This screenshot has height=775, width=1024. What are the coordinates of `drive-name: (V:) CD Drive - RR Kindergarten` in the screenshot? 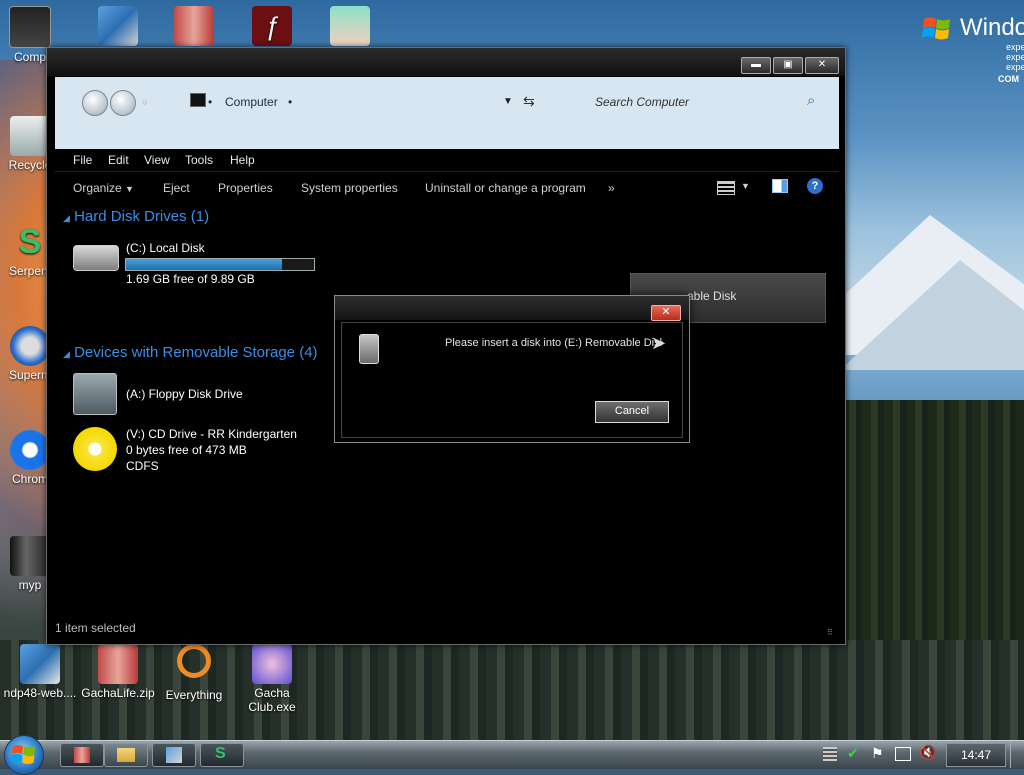 It's located at (211, 434).